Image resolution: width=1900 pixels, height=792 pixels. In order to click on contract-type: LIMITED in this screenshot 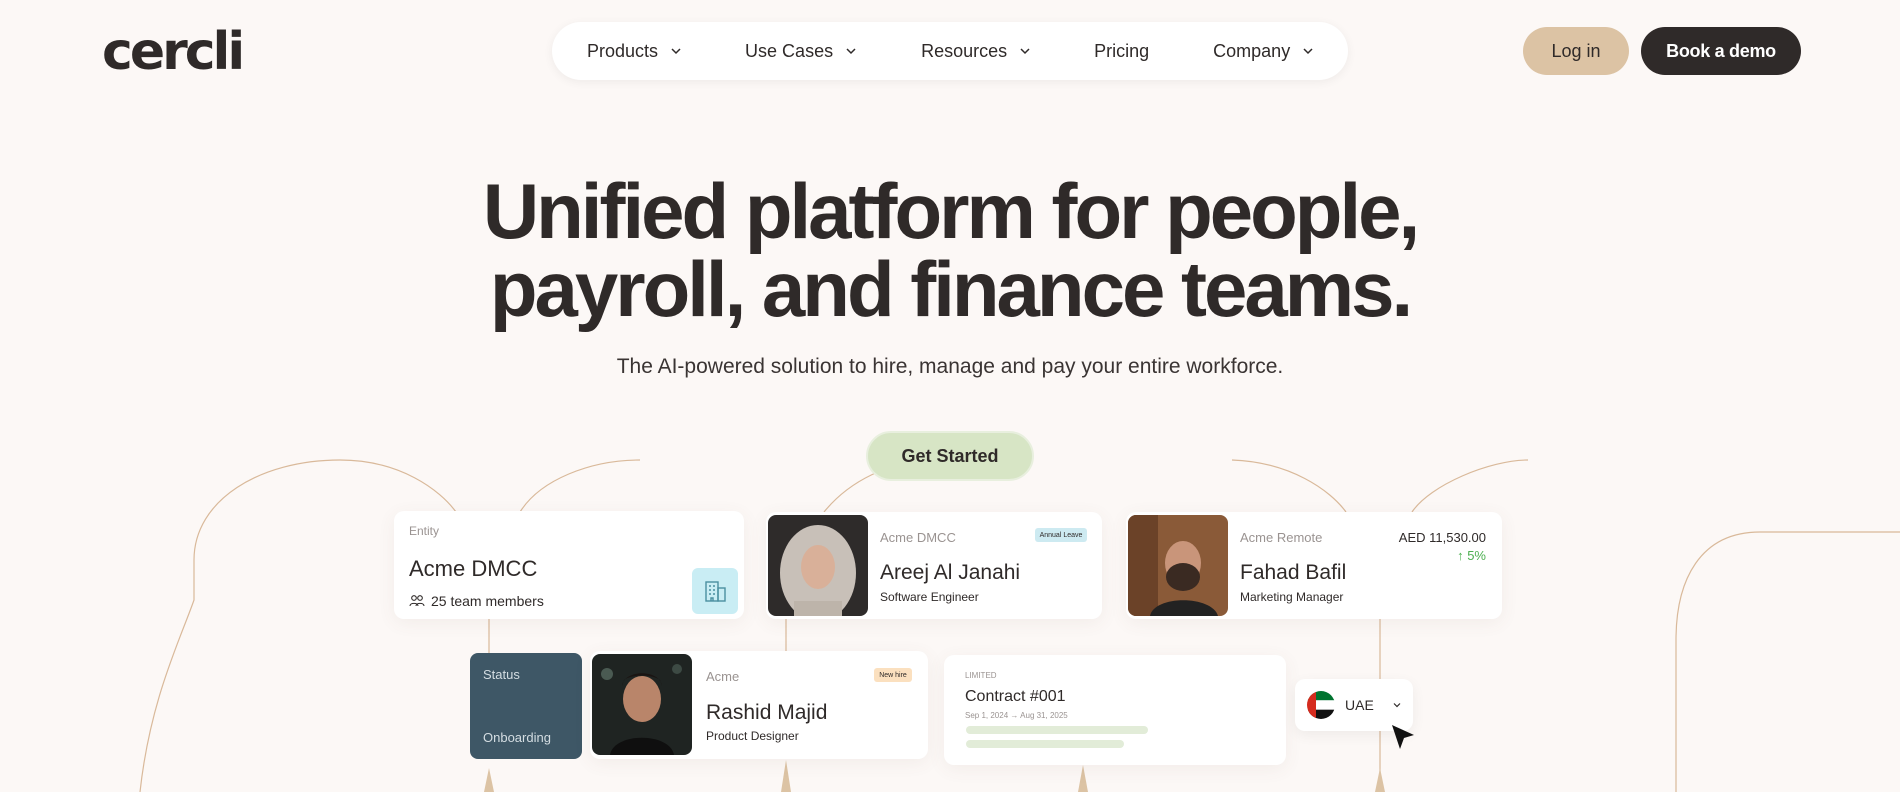, I will do `click(981, 675)`.